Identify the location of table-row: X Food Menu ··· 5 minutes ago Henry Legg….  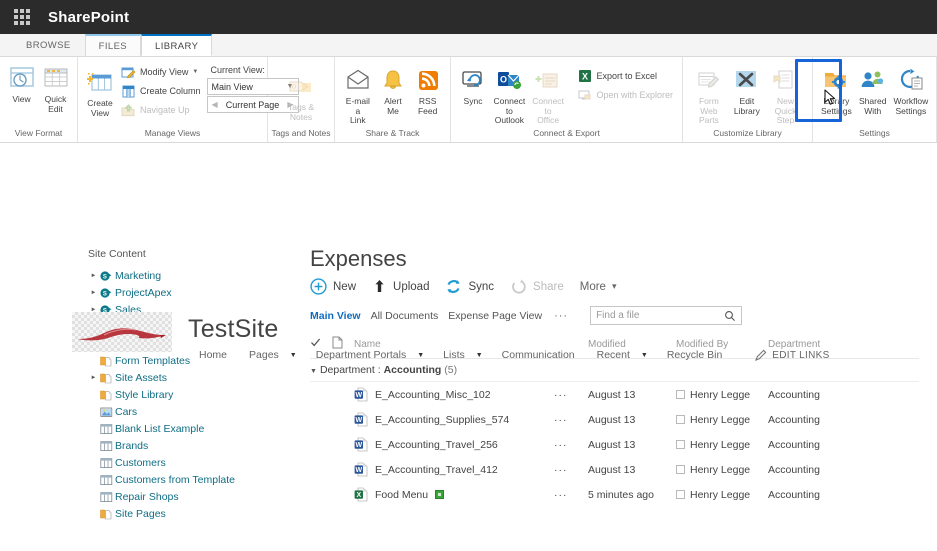
(614, 494).